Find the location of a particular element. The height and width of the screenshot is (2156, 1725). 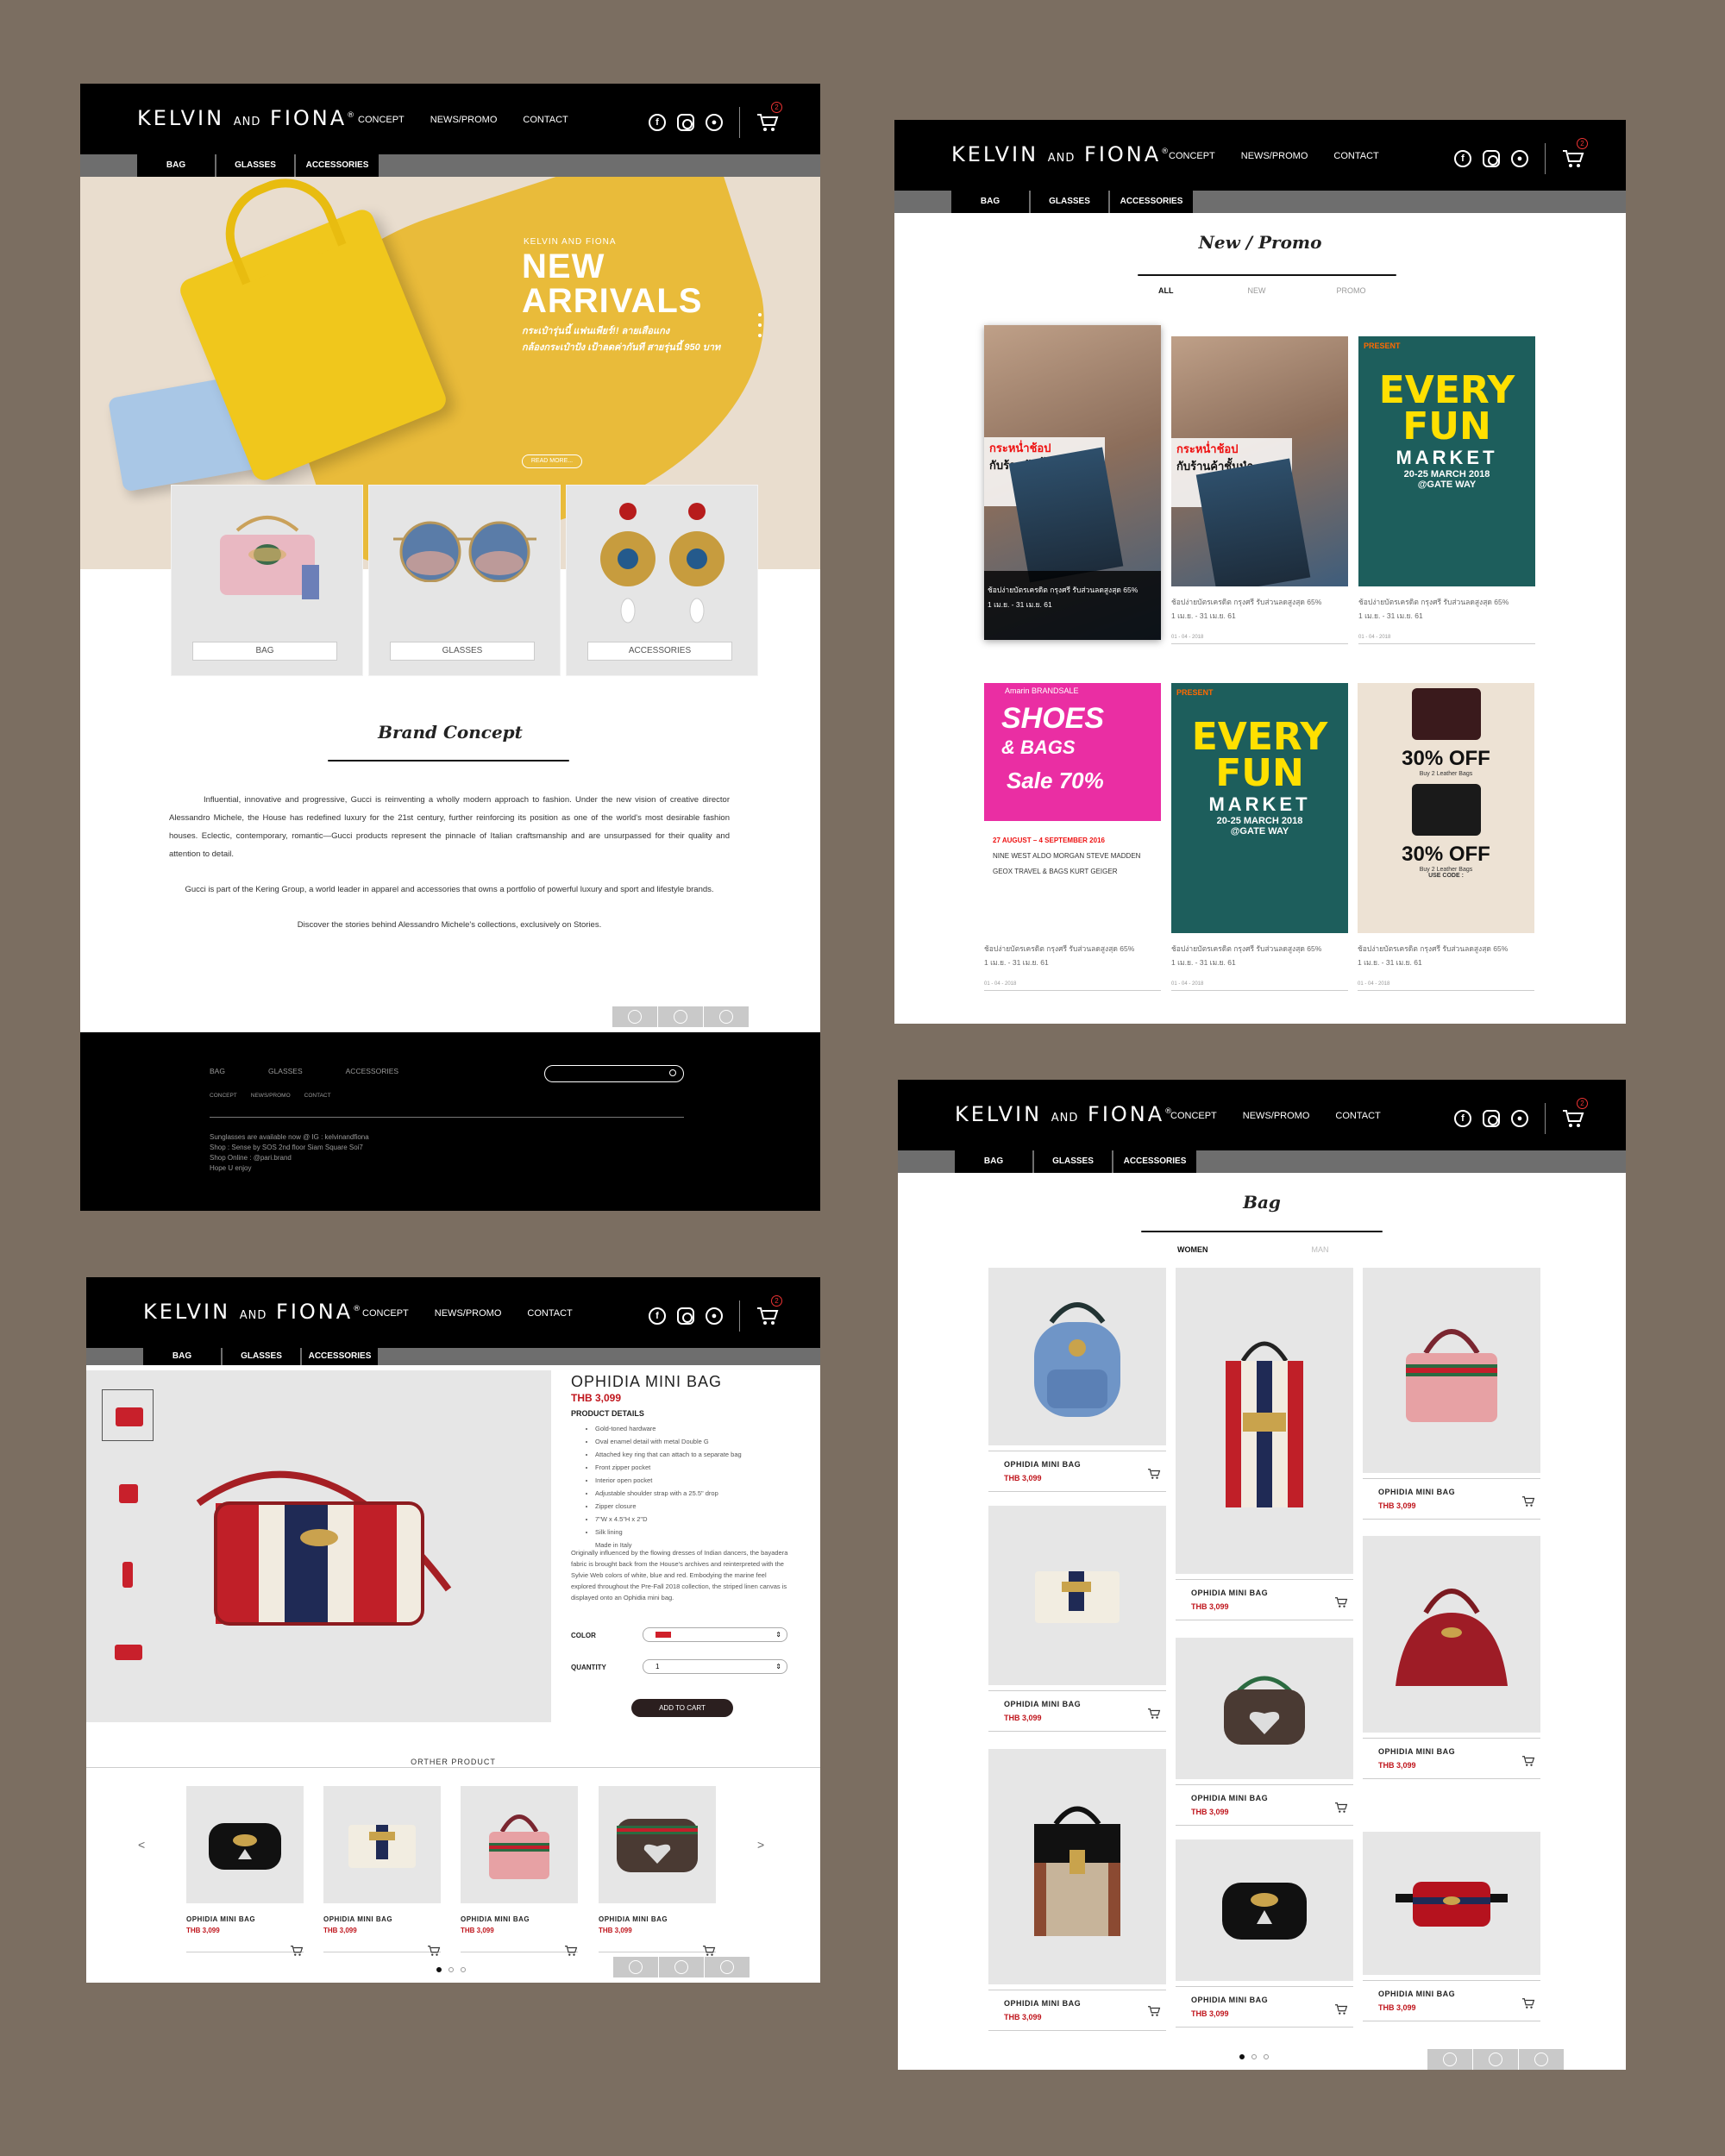

footer-link-contact: CONTACT is located at coordinates (317, 1096).